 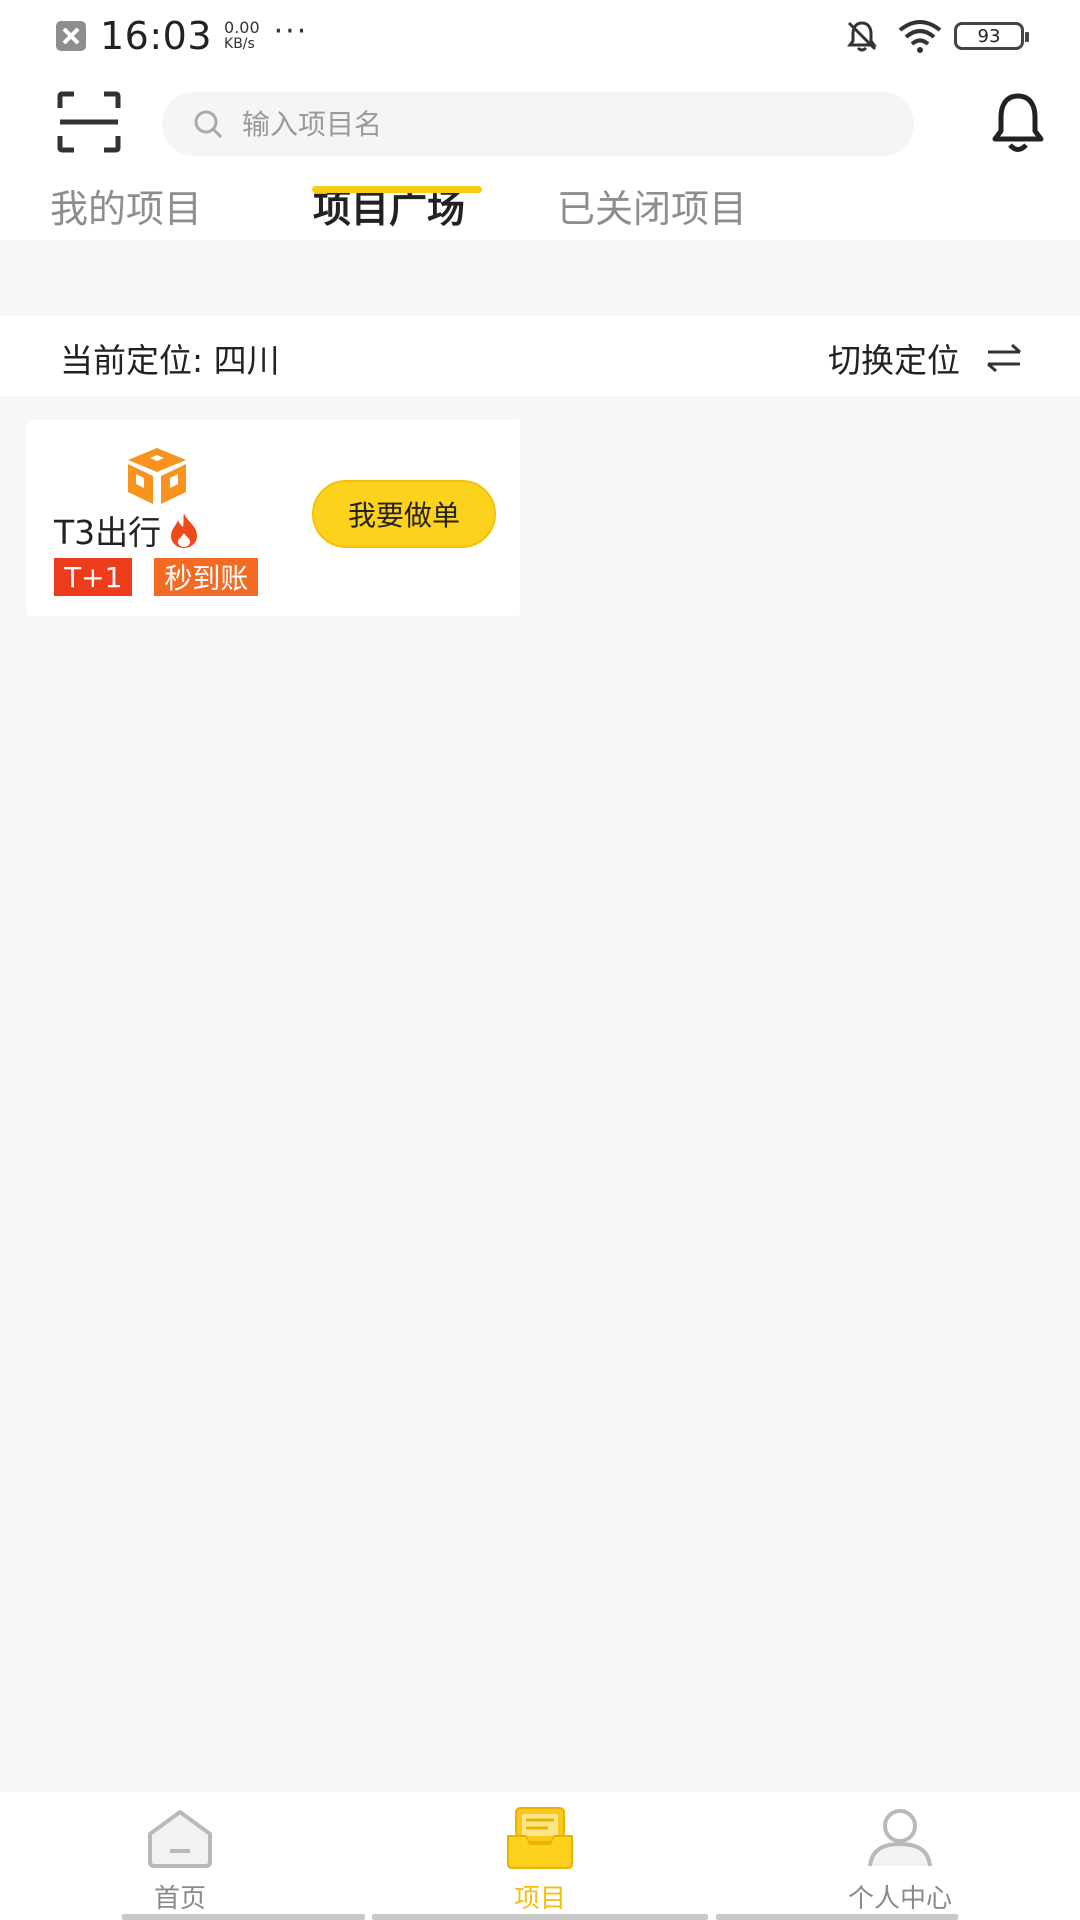 I want to click on network-speed-value: 0.00, so click(x=242, y=27).